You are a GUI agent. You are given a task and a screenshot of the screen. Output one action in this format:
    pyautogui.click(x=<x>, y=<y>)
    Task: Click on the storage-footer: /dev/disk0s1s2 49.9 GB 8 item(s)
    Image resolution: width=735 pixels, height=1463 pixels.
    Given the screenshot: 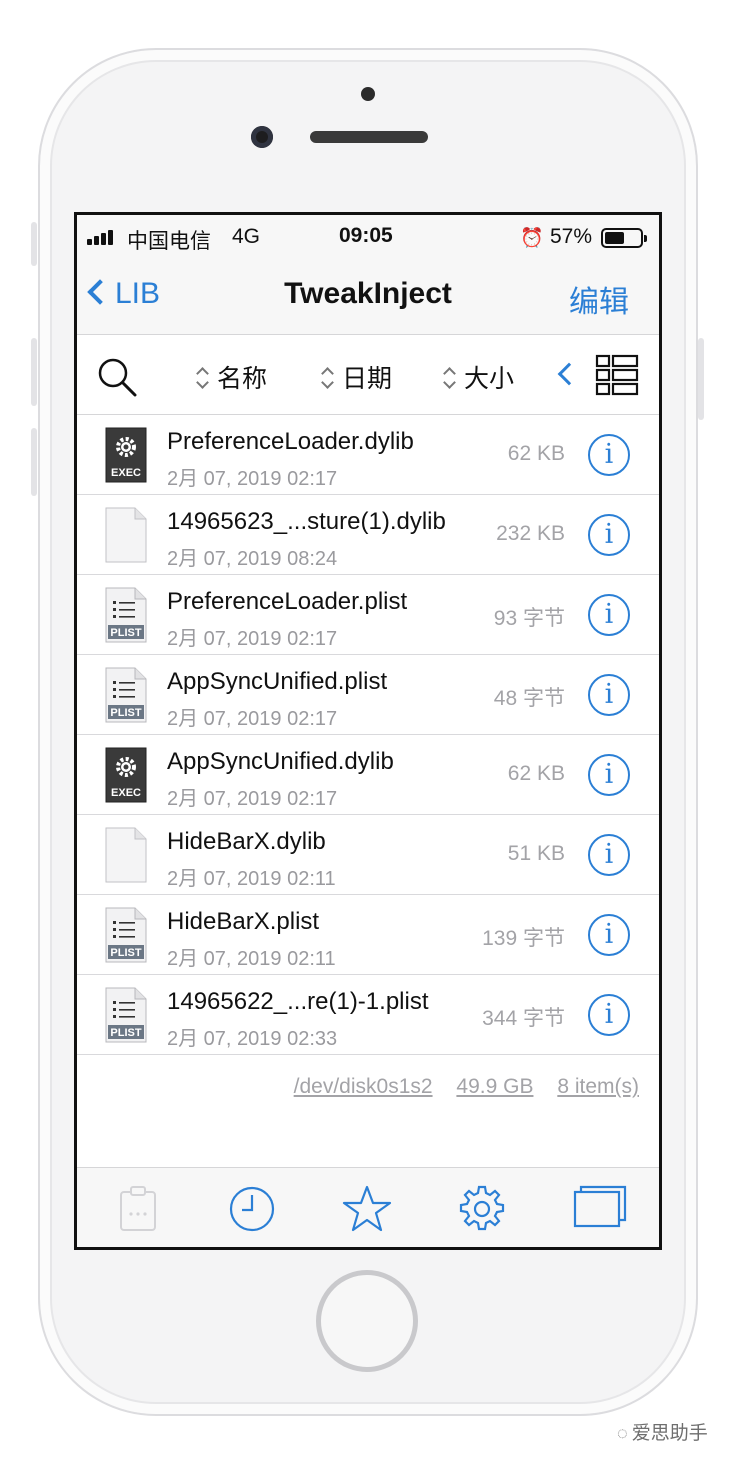 What is the action you would take?
    pyautogui.click(x=457, y=1087)
    